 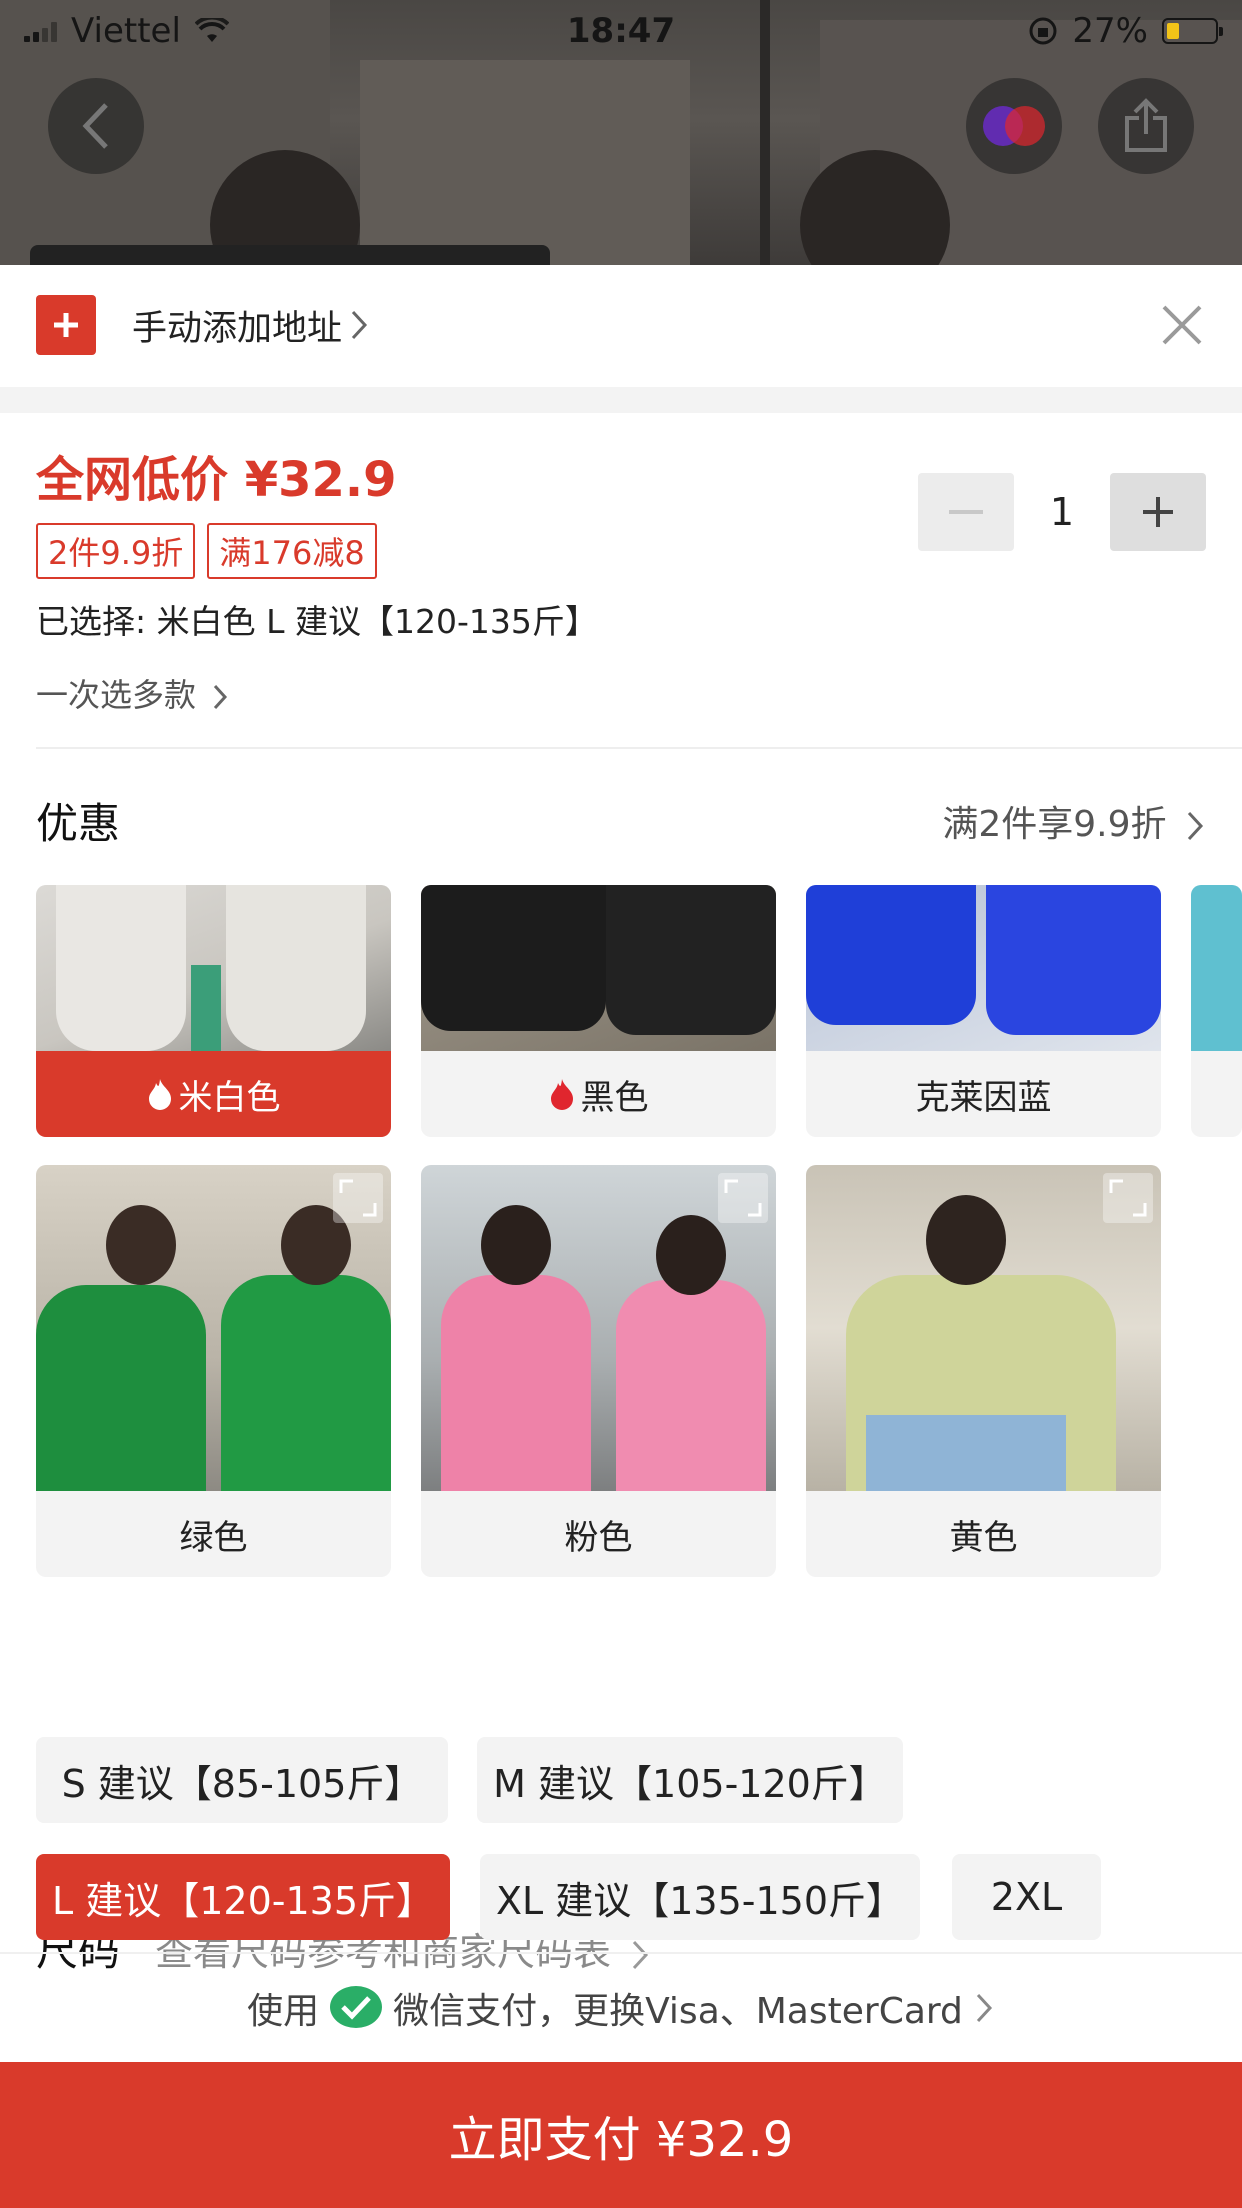 What do you see at coordinates (229, 1097) in the screenshot?
I see `color-label: 米白色` at bounding box center [229, 1097].